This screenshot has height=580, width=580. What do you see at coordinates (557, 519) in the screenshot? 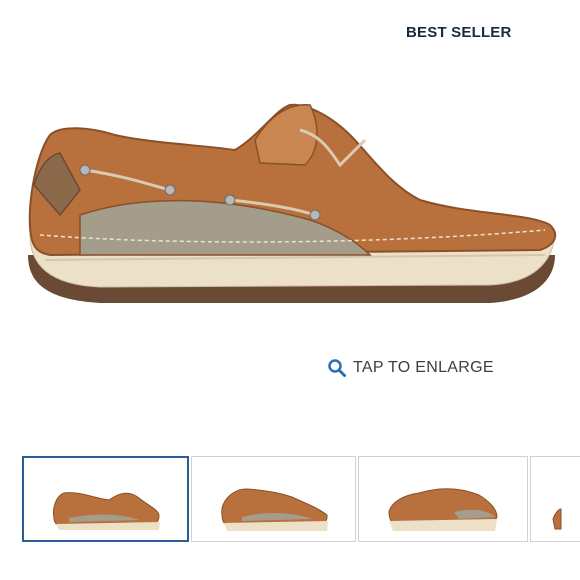
I see `thumbnail-4-image` at bounding box center [557, 519].